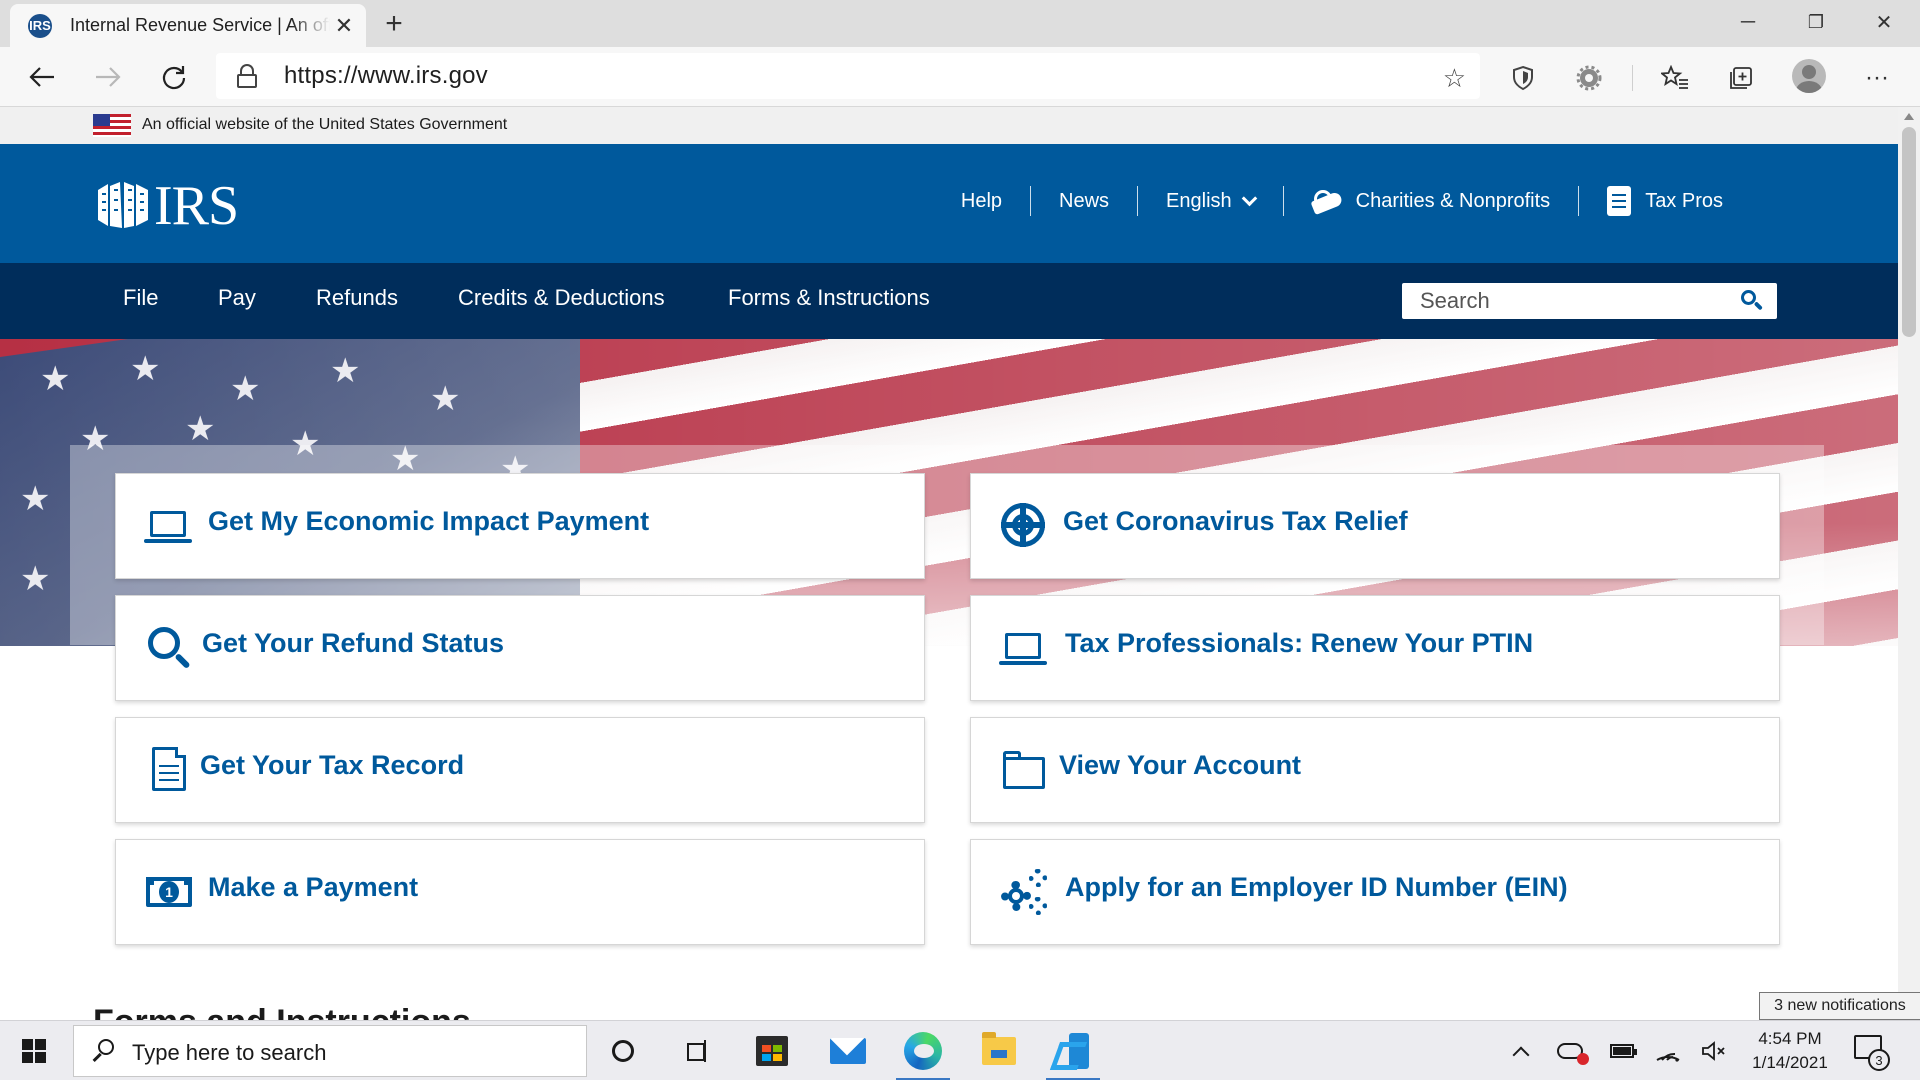  I want to click on browser-toolbar: https://www.irs.gov ☆ ···, so click(960, 77).